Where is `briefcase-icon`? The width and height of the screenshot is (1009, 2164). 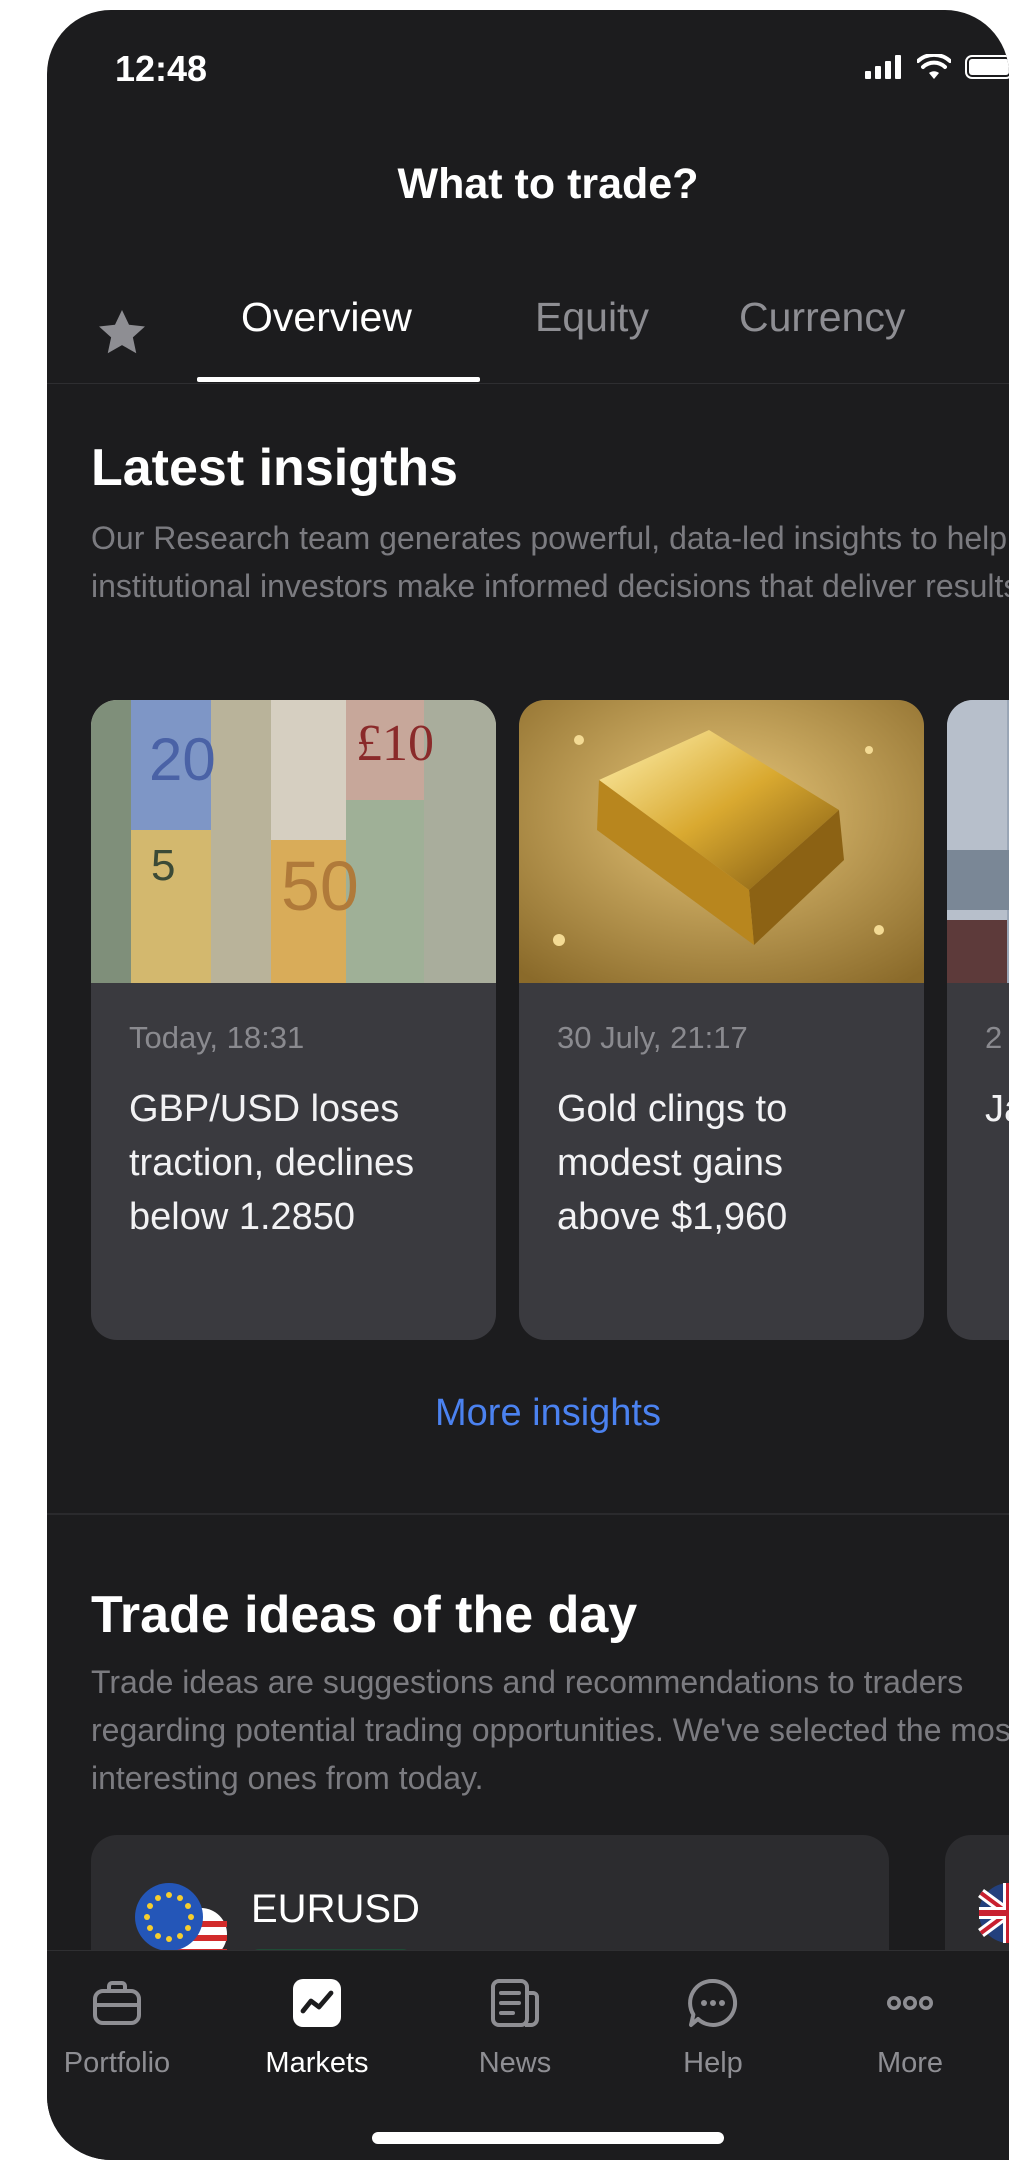
briefcase-icon is located at coordinates (117, 2003).